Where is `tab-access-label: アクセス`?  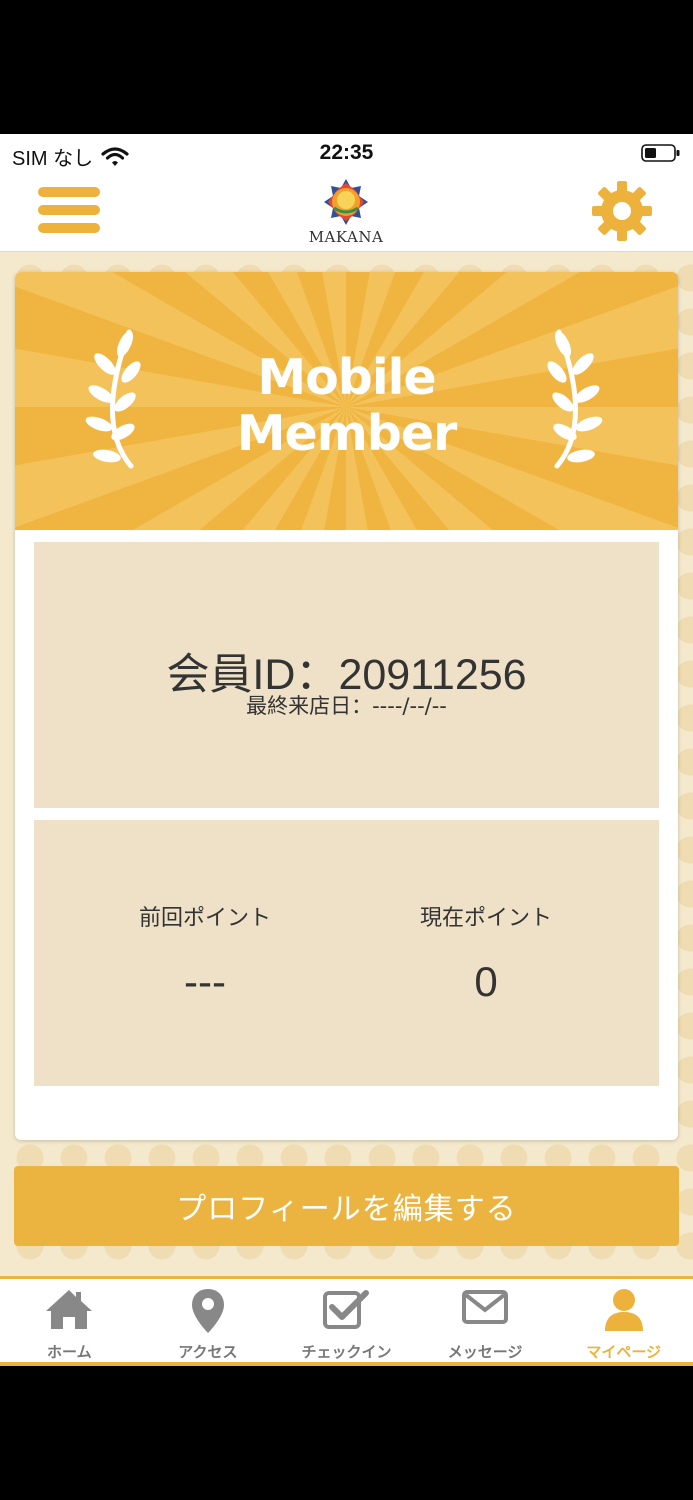
tab-access-label: アクセス is located at coordinates (208, 1352).